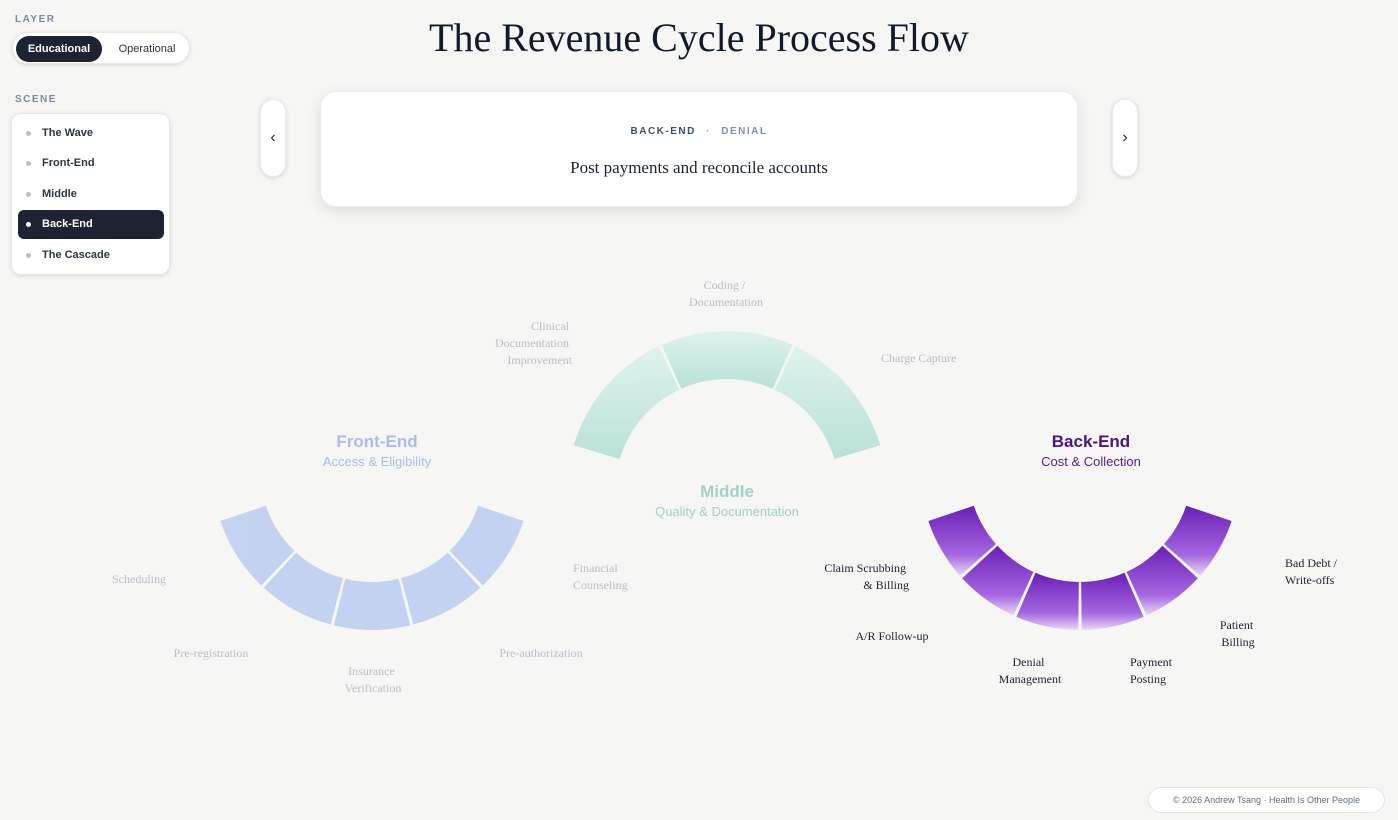  What do you see at coordinates (377, 461) in the screenshot?
I see `front-end-subtitle: Access & Eligibility` at bounding box center [377, 461].